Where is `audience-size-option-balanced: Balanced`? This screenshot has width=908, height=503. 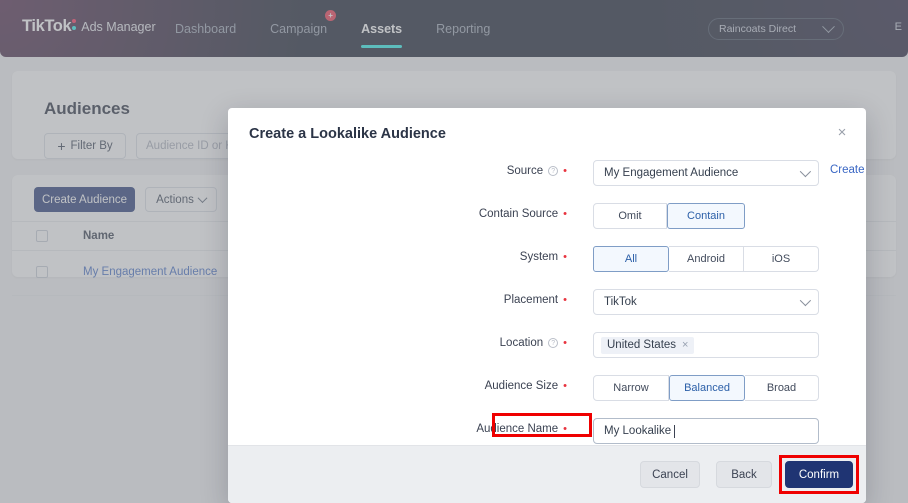 audience-size-option-balanced: Balanced is located at coordinates (707, 388).